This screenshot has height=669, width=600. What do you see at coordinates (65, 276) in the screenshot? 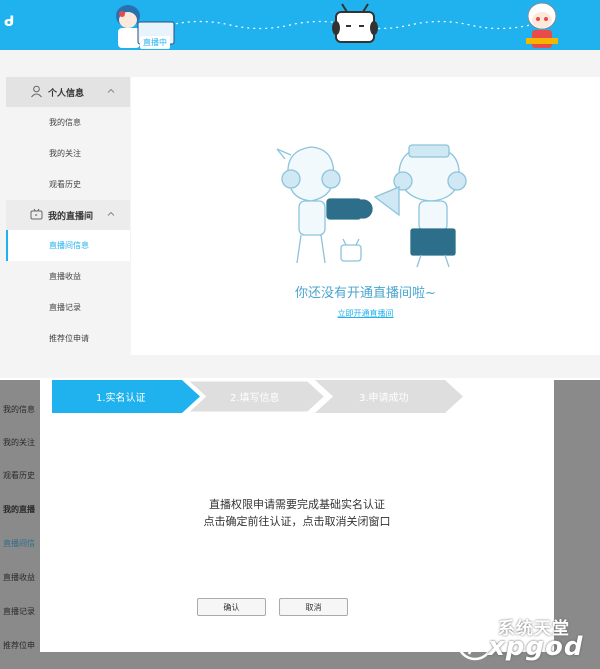
I see `sidebar-item-label: 直播收益` at bounding box center [65, 276].